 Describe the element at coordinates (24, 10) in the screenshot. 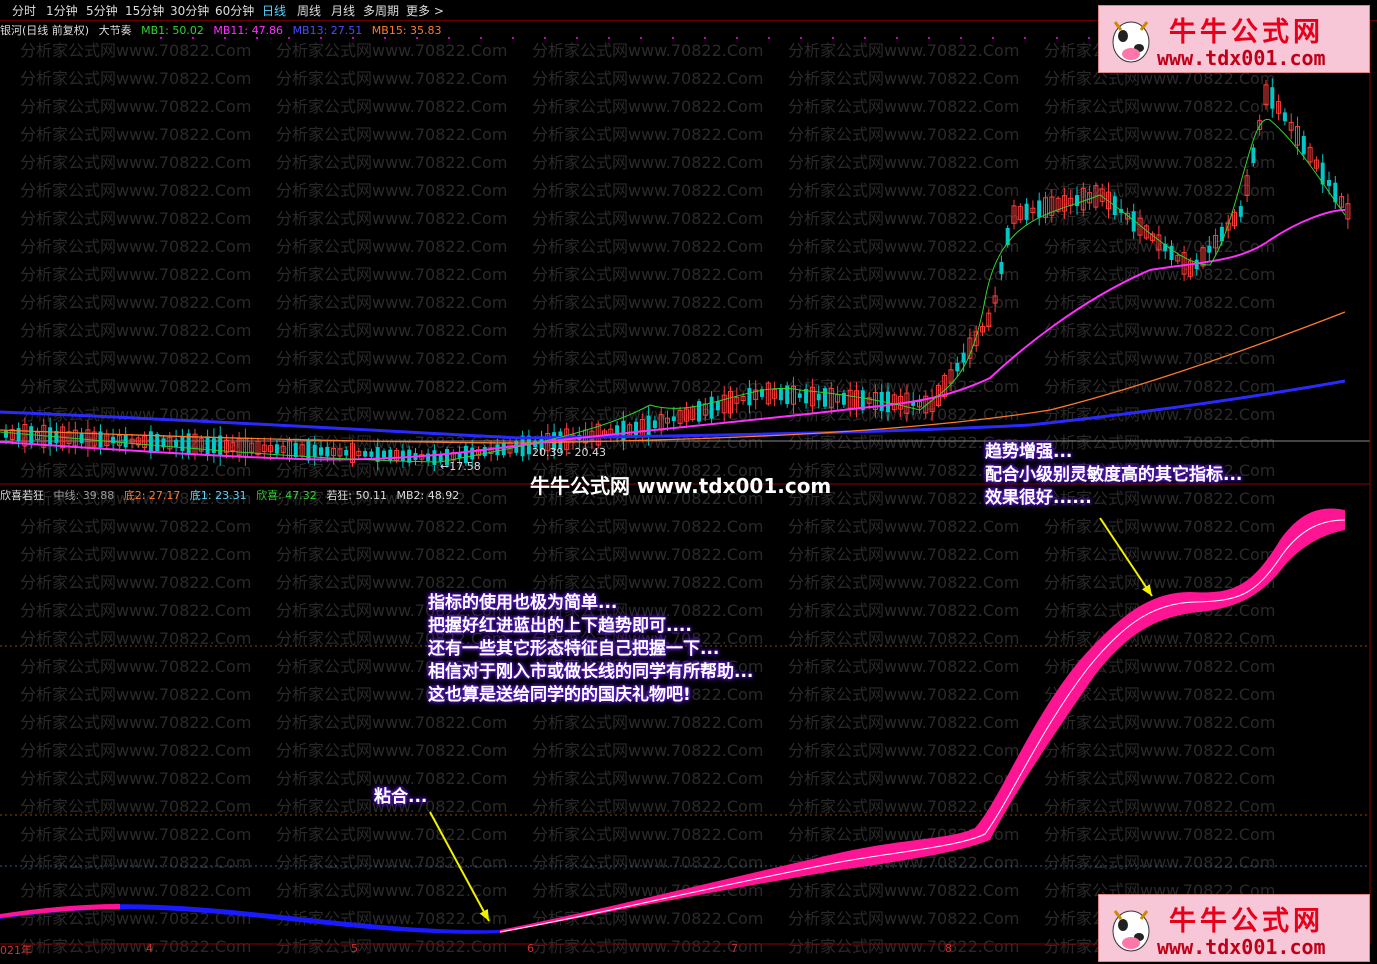

I see `period-tab-fenshi: 分时` at that location.